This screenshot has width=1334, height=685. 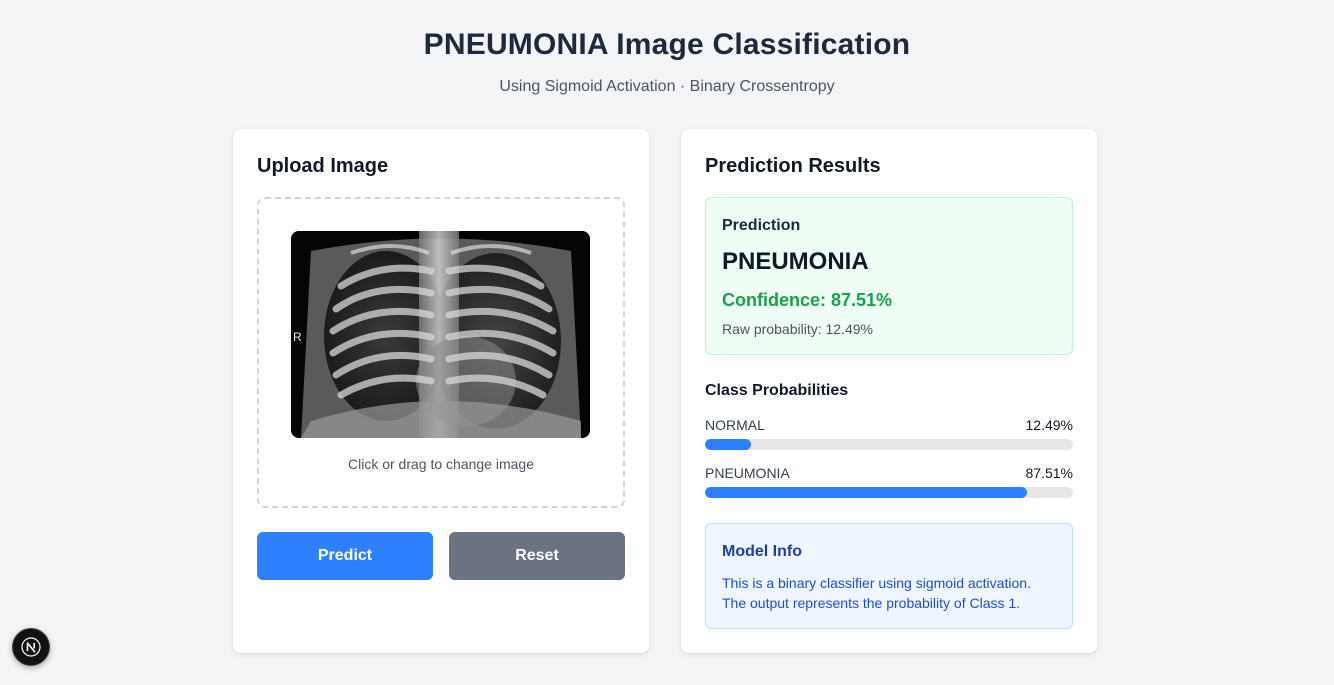 I want to click on probability-class-name: PNEUMONIA, so click(x=747, y=473).